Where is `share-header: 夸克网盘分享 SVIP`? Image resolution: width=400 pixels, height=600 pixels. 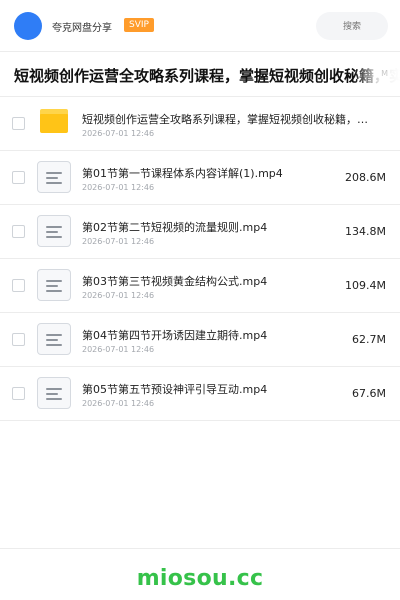
share-header: 夸克网盘分享 SVIP is located at coordinates (200, 26).